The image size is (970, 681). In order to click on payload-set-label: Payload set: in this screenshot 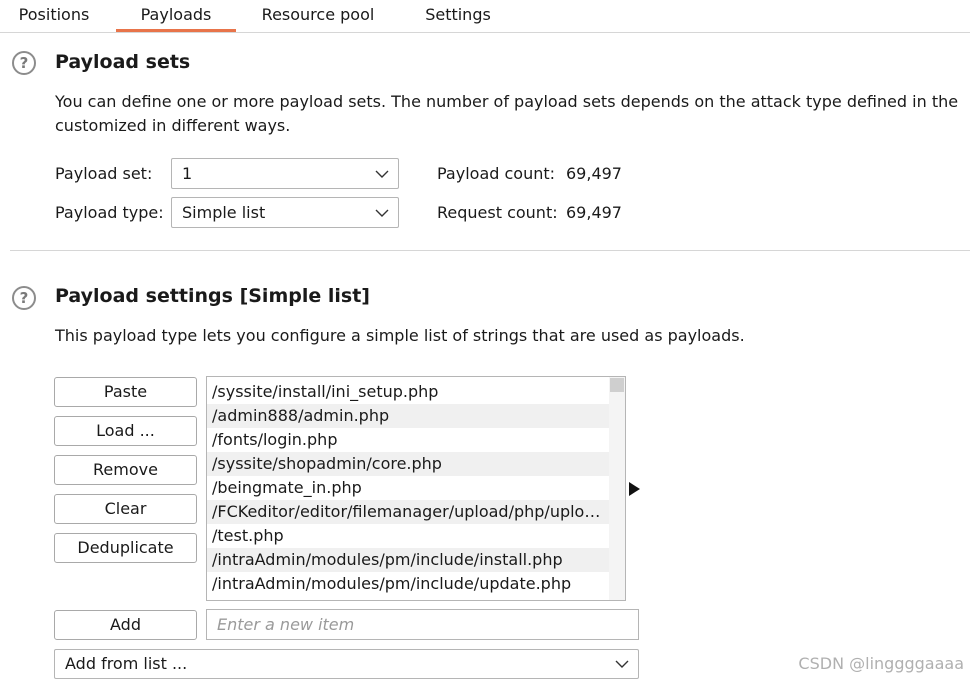, I will do `click(104, 173)`.